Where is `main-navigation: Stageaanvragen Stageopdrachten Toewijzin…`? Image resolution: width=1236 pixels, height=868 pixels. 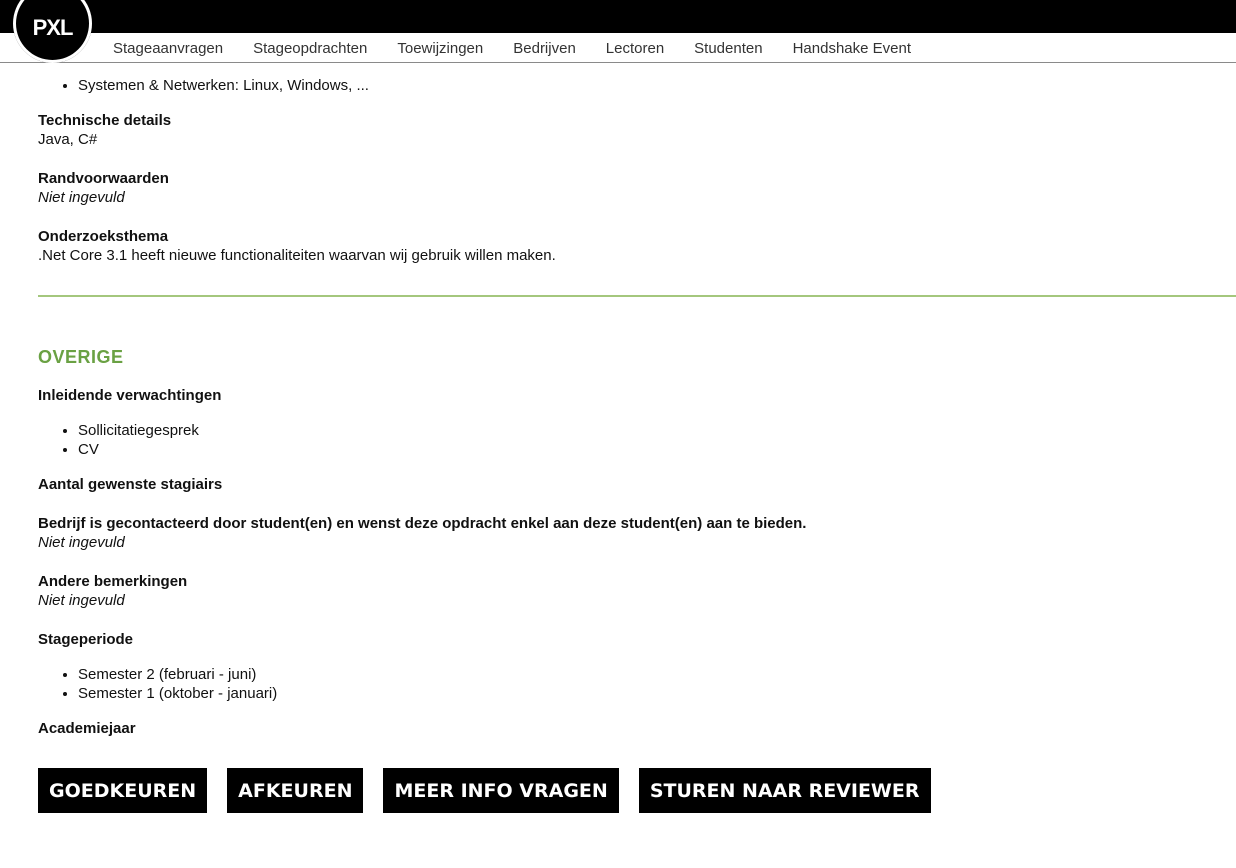
main-navigation: Stageaanvragen Stageopdrachten Toewijzin… is located at coordinates (618, 48).